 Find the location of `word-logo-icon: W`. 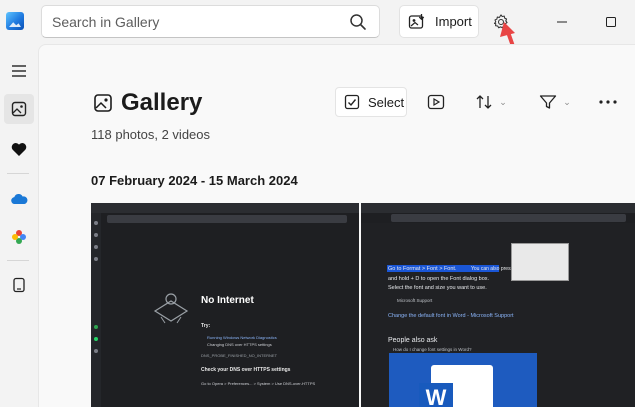

word-logo-icon: W is located at coordinates (436, 395).